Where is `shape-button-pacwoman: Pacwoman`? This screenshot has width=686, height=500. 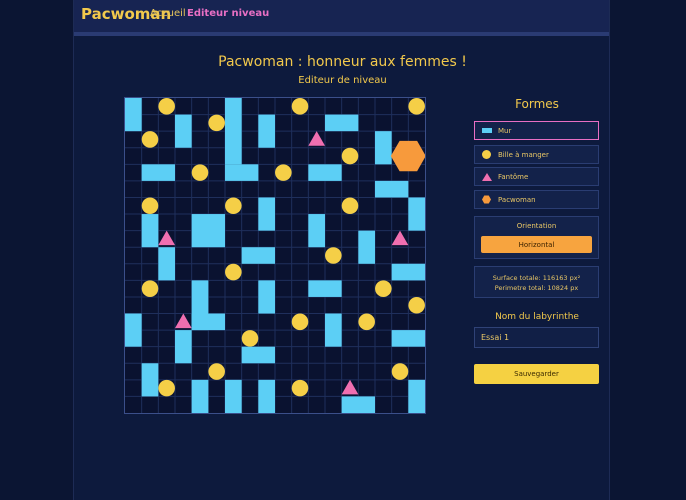
shape-button-pacwoman: Pacwoman is located at coordinates (536, 199).